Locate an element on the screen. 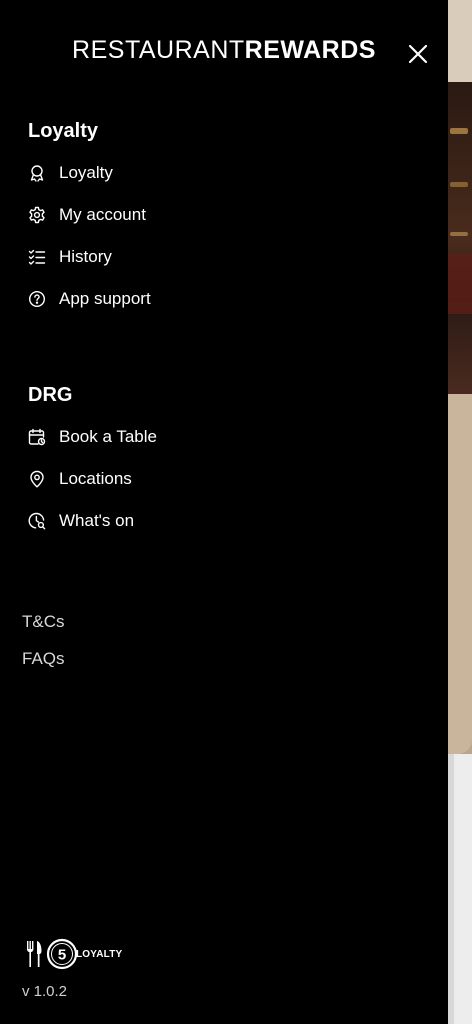 The image size is (472, 1024). checklist-icon is located at coordinates (37, 257).